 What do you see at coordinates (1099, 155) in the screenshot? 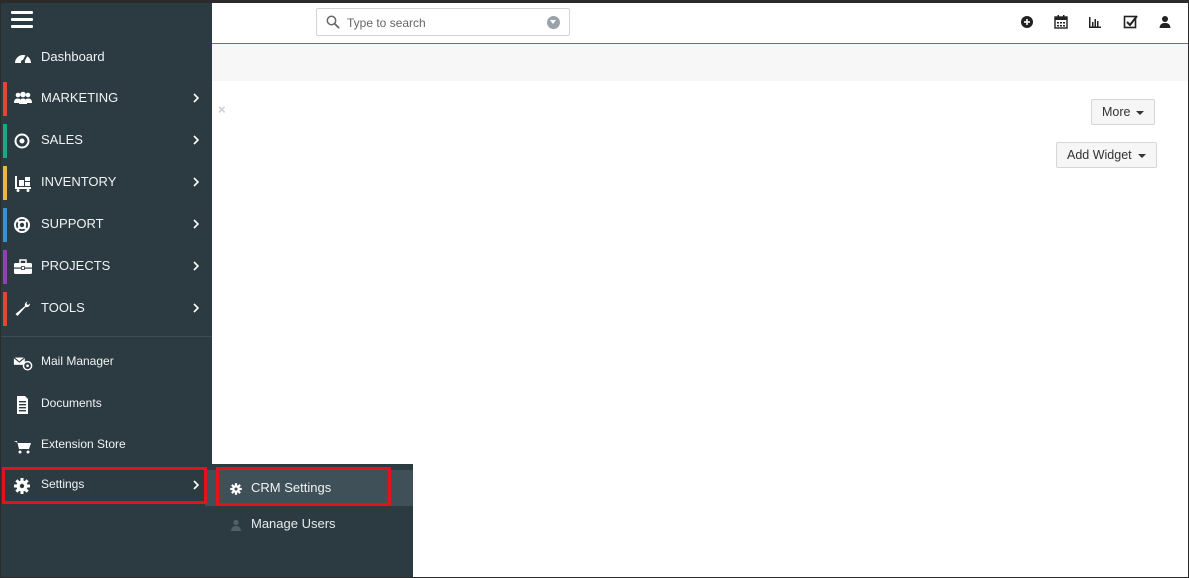
I see `add-widget-button-label: Add Widget` at bounding box center [1099, 155].